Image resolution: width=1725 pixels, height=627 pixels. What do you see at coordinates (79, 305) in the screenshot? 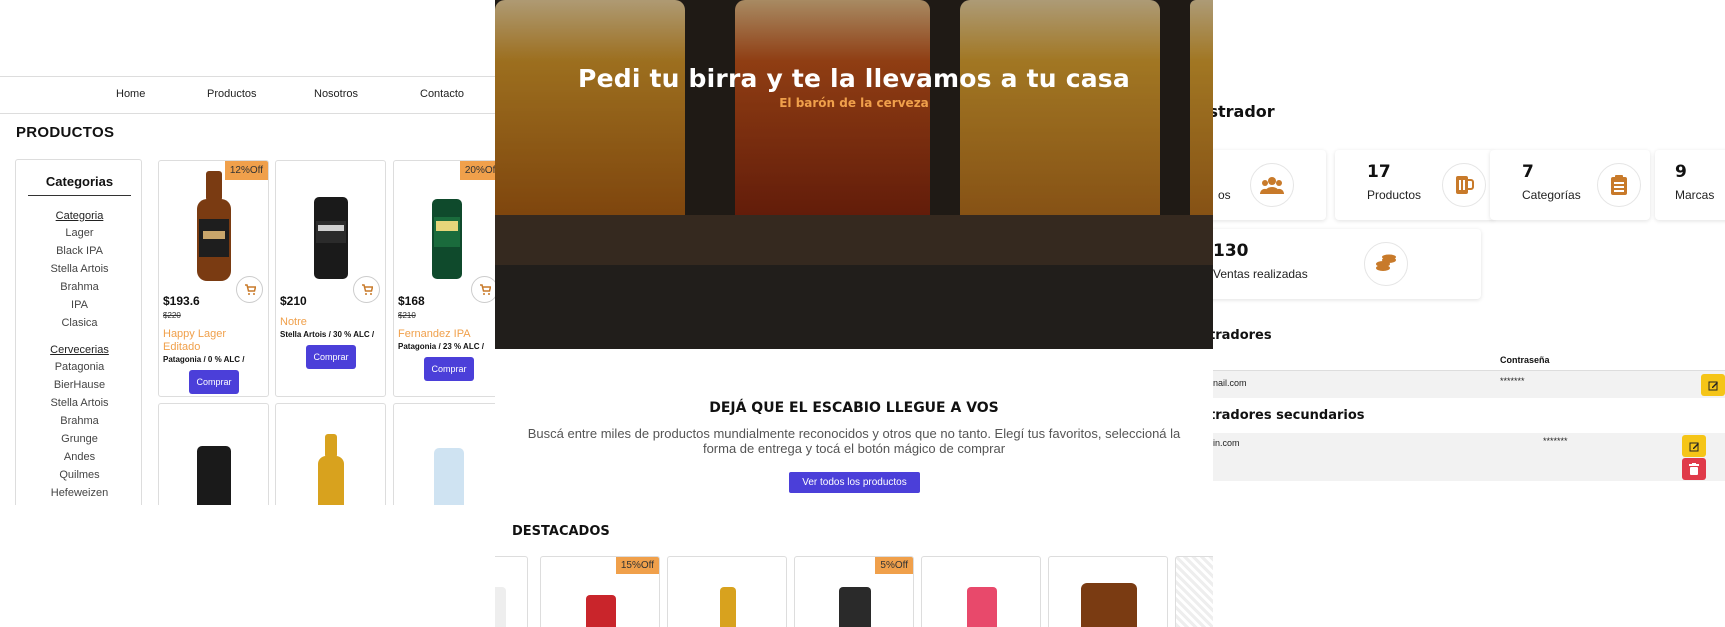
I see `category-item: IPA` at bounding box center [79, 305].